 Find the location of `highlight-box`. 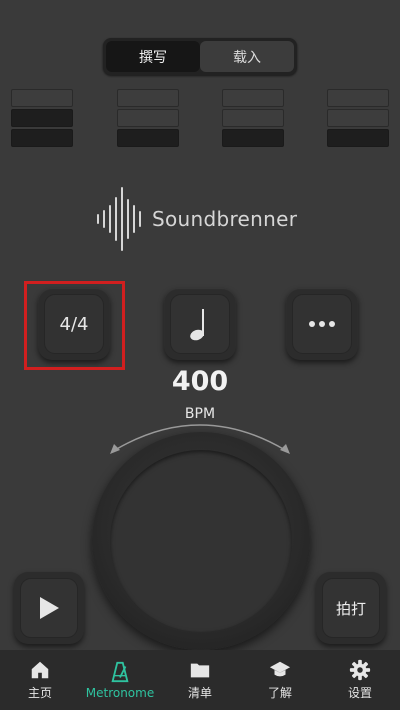

highlight-box is located at coordinates (74, 325).